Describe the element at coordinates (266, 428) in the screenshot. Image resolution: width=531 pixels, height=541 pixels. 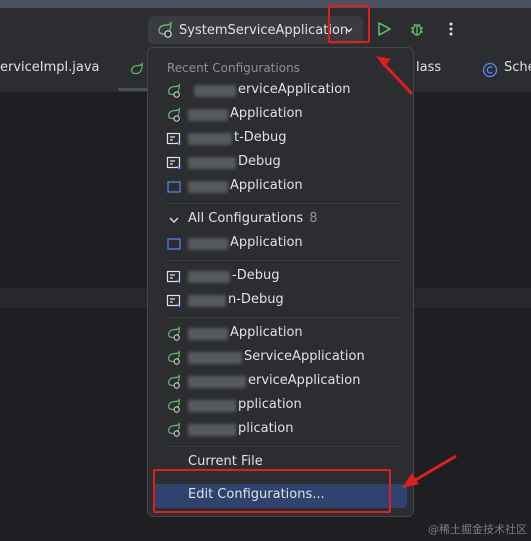
I see `config-name: plication` at that location.